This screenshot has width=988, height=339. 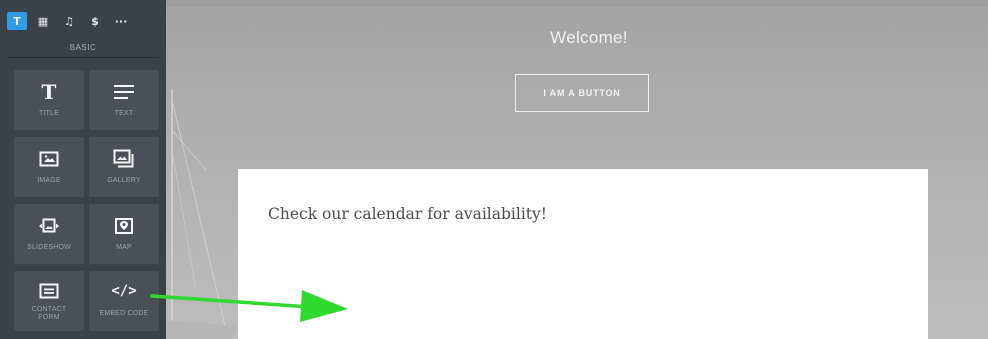 What do you see at coordinates (49, 226) in the screenshot?
I see `slideshow-icon` at bounding box center [49, 226].